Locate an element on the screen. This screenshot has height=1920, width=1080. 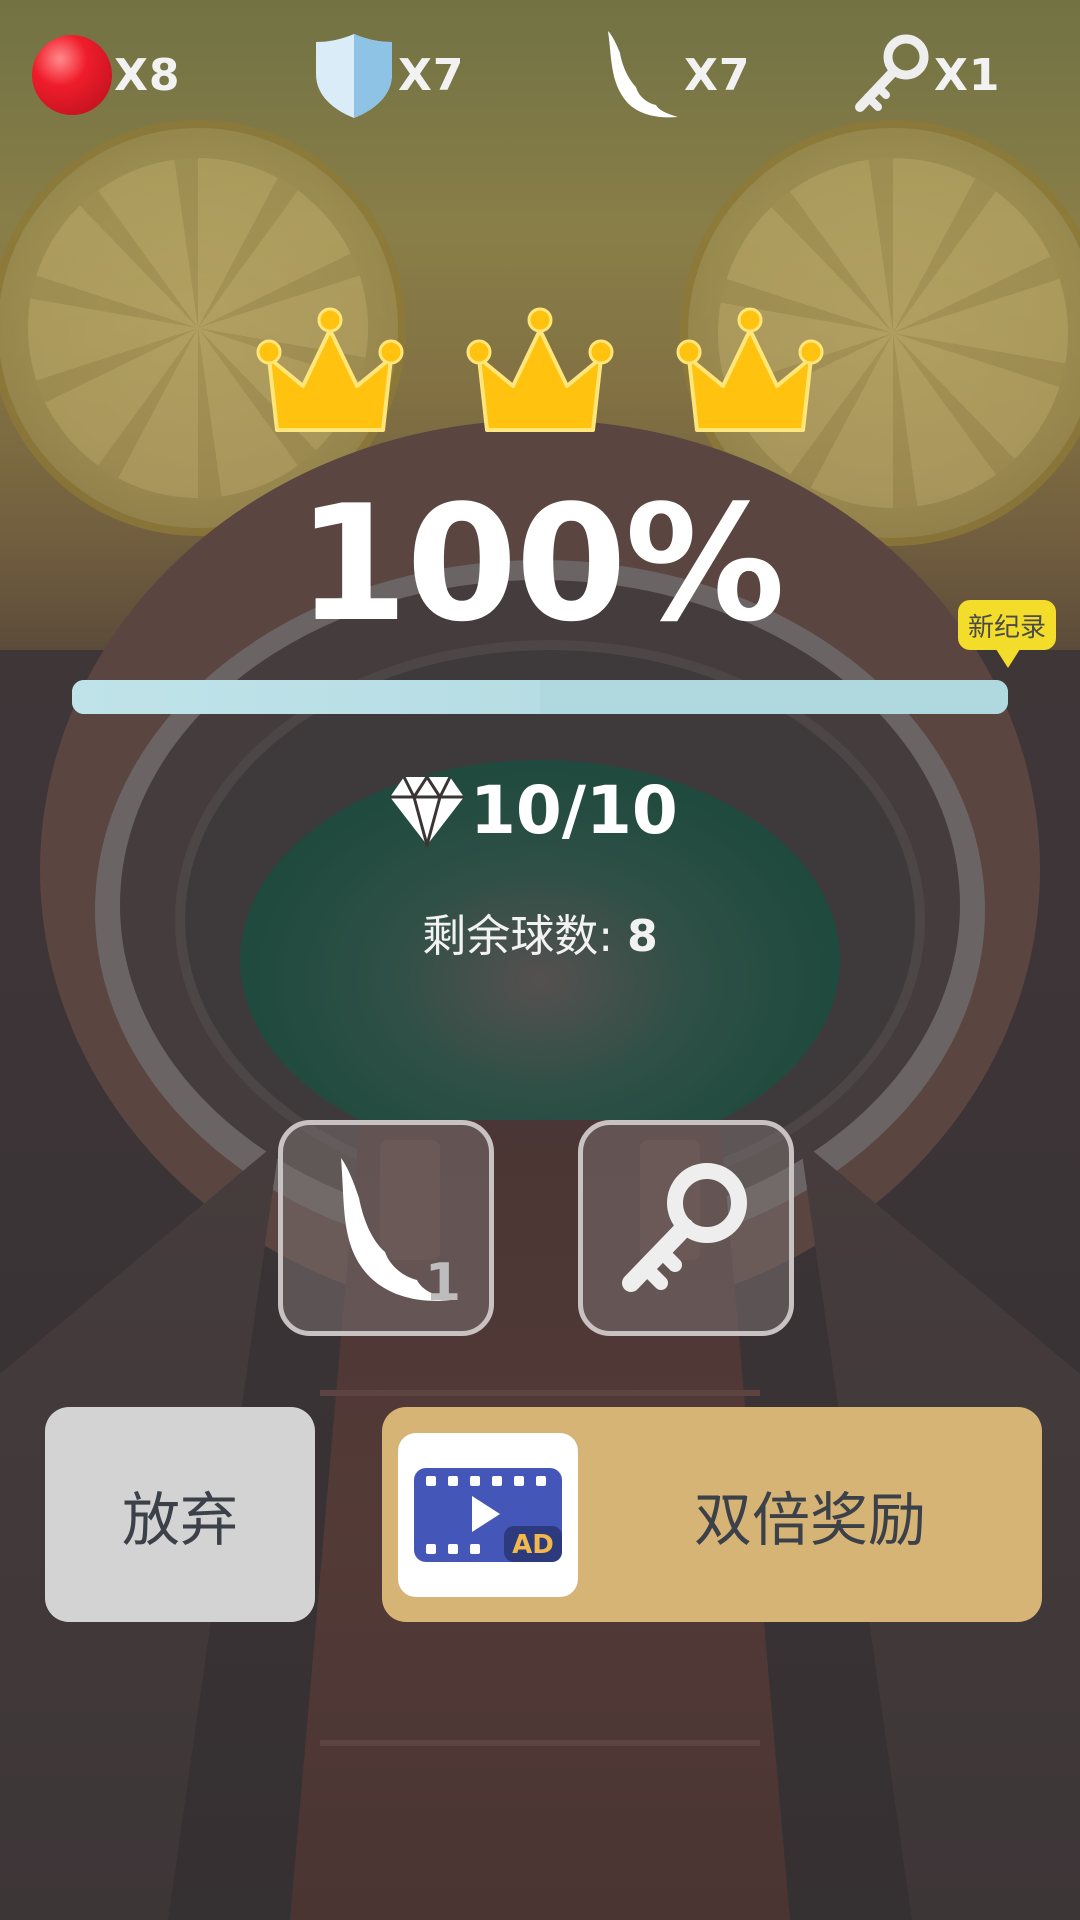
progress-bar-fill is located at coordinates (540, 697).